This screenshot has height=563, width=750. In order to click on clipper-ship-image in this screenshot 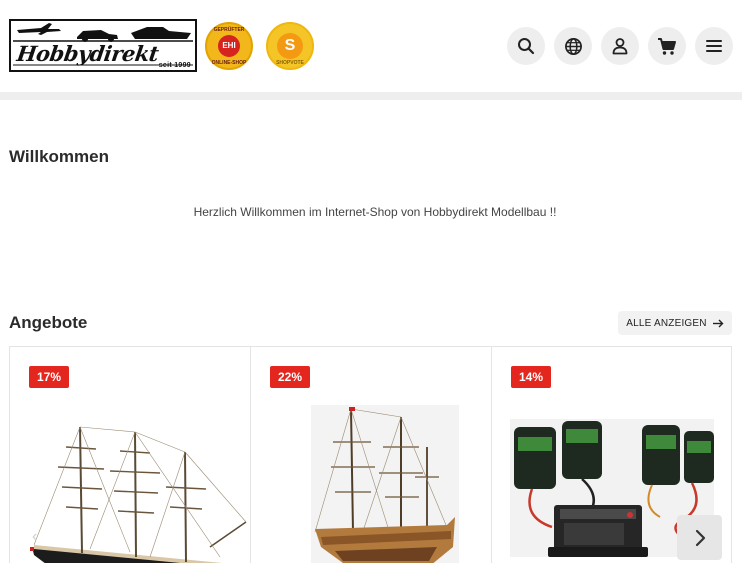, I will do `click(130, 480)`.